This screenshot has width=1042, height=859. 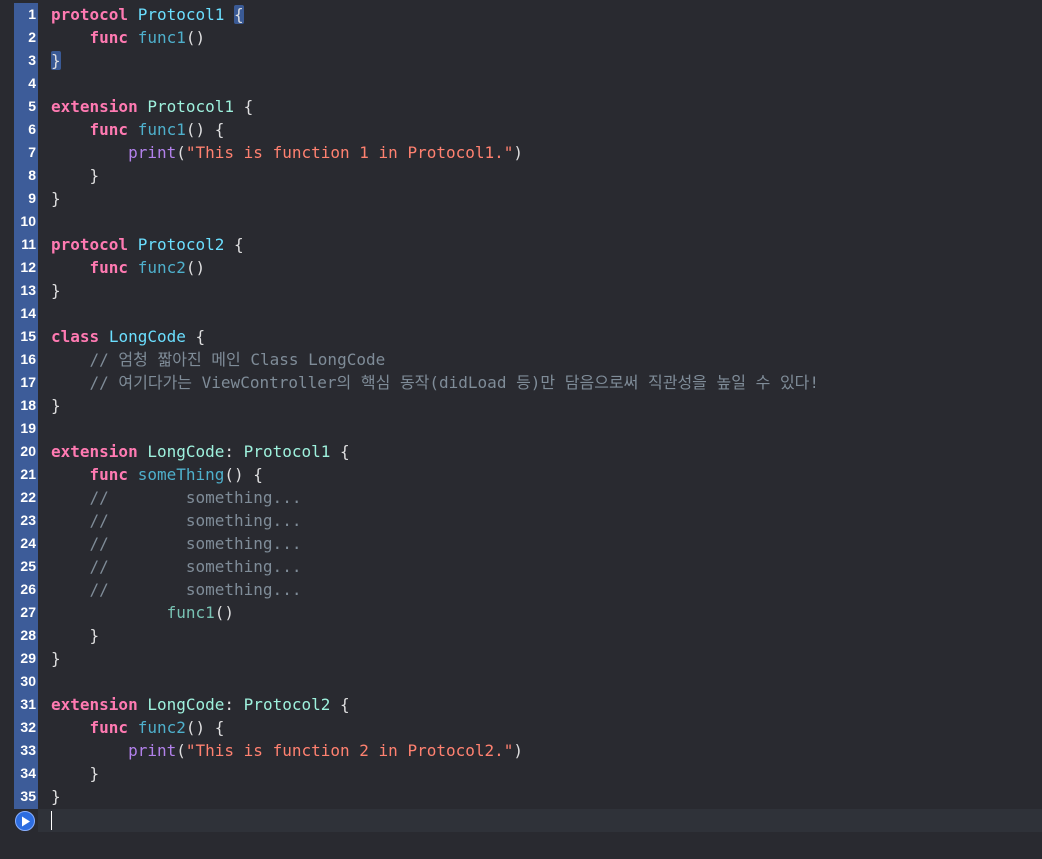 What do you see at coordinates (25, 543) in the screenshot?
I see `line-number: 24` at bounding box center [25, 543].